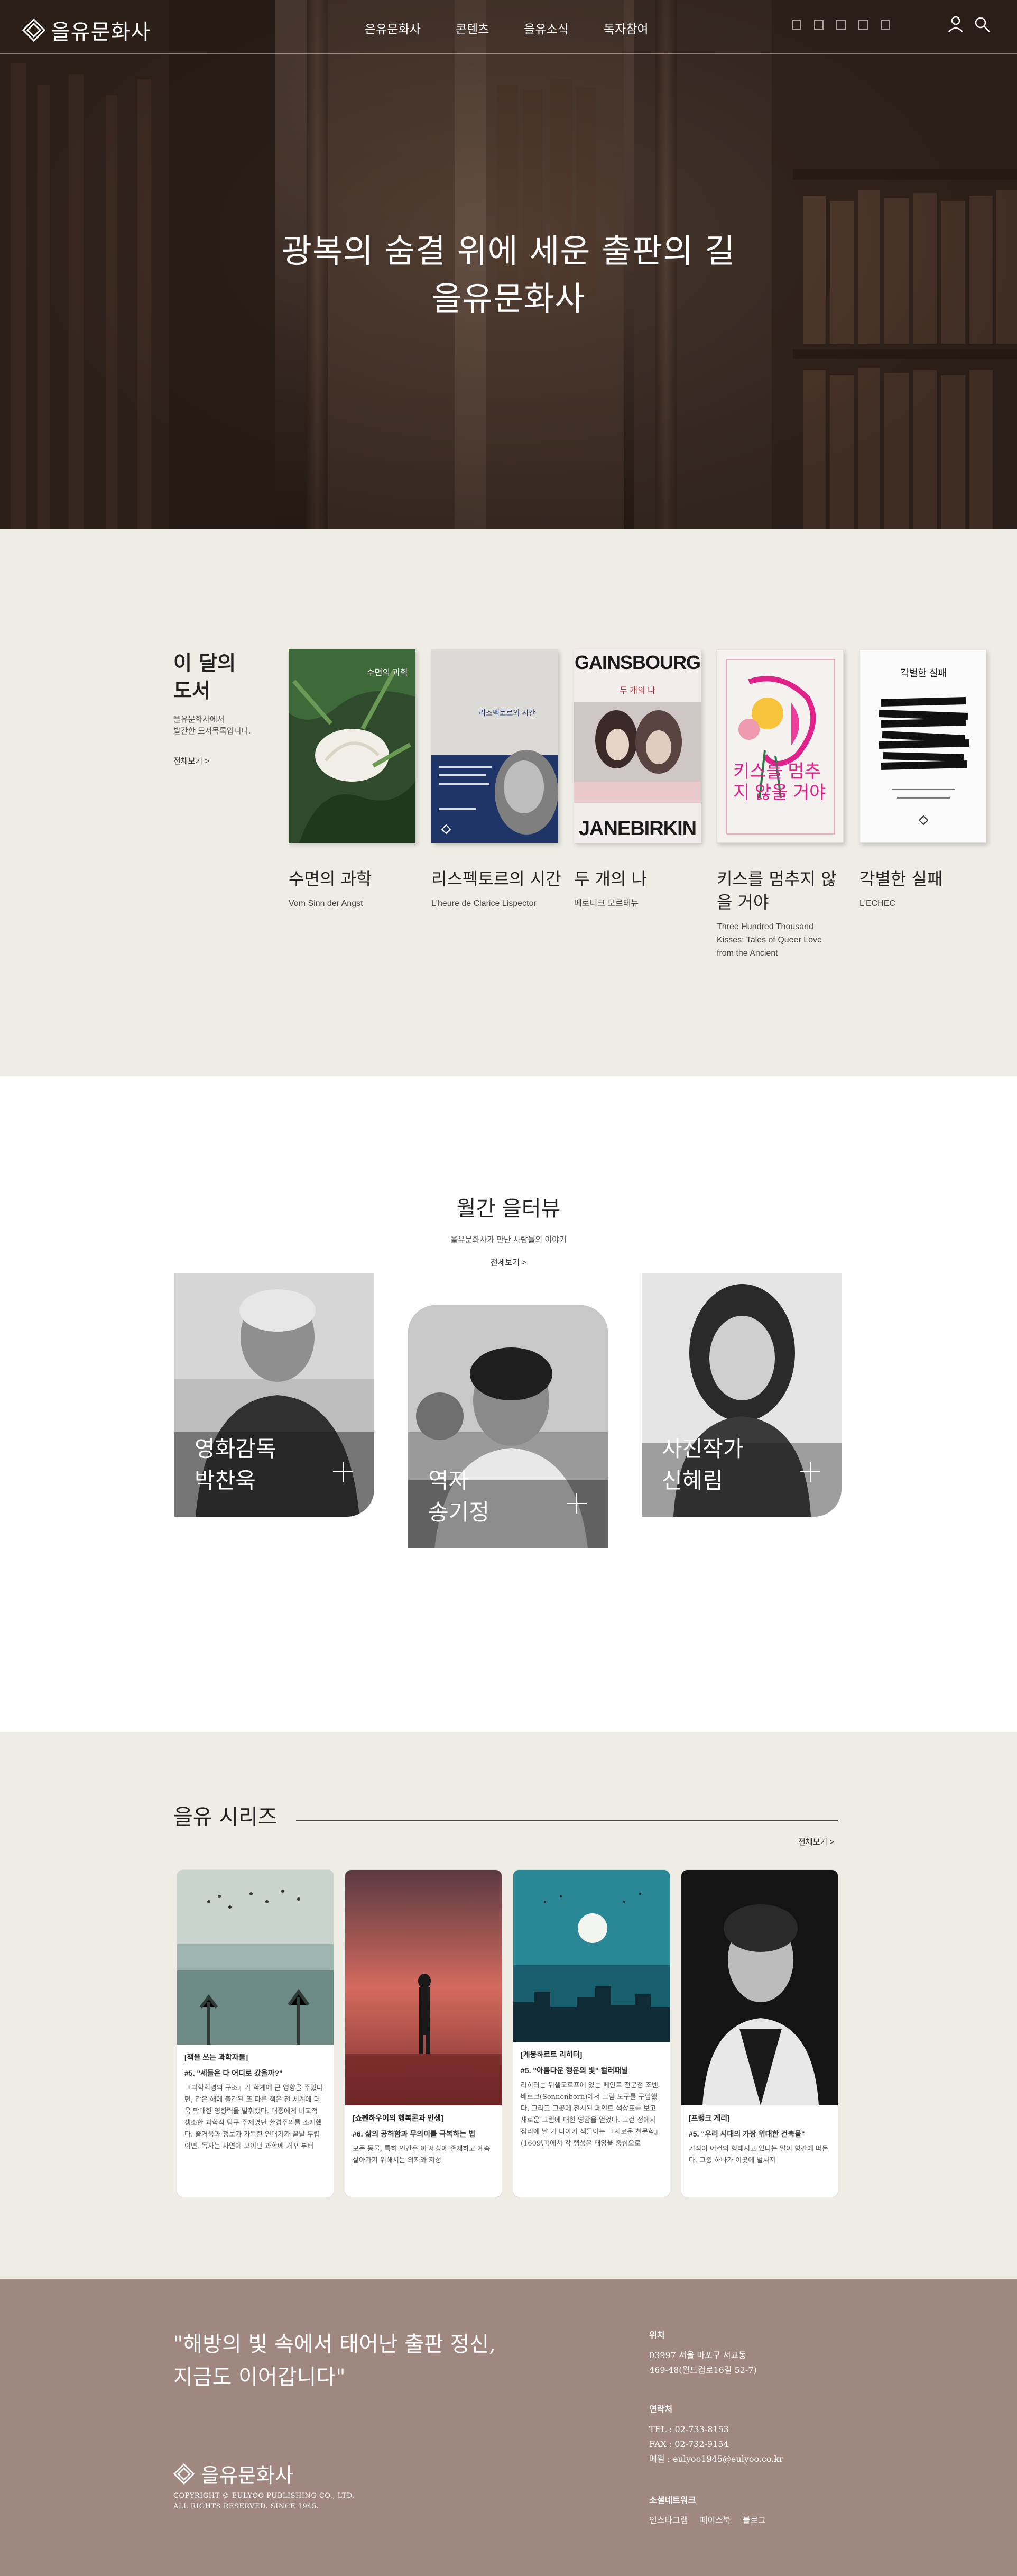 The height and width of the screenshot is (2576, 1017). I want to click on month-desc-line-1: 을유문화사에서, so click(199, 720).